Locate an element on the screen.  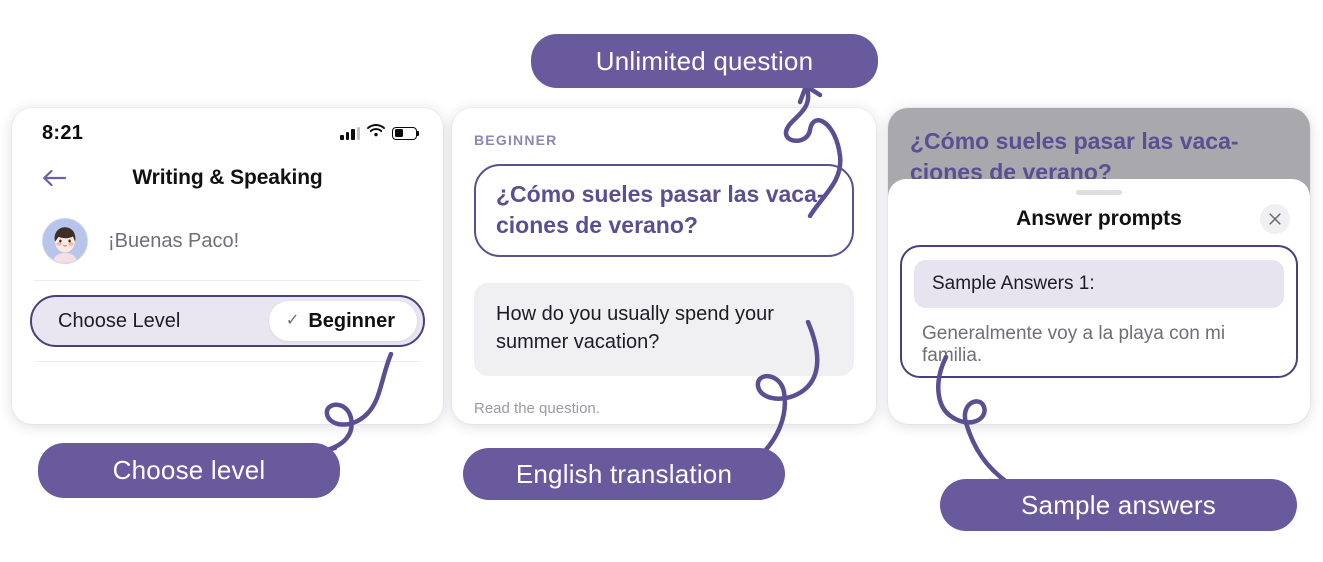
callout-choose-level: Choose level is located at coordinates (189, 470).